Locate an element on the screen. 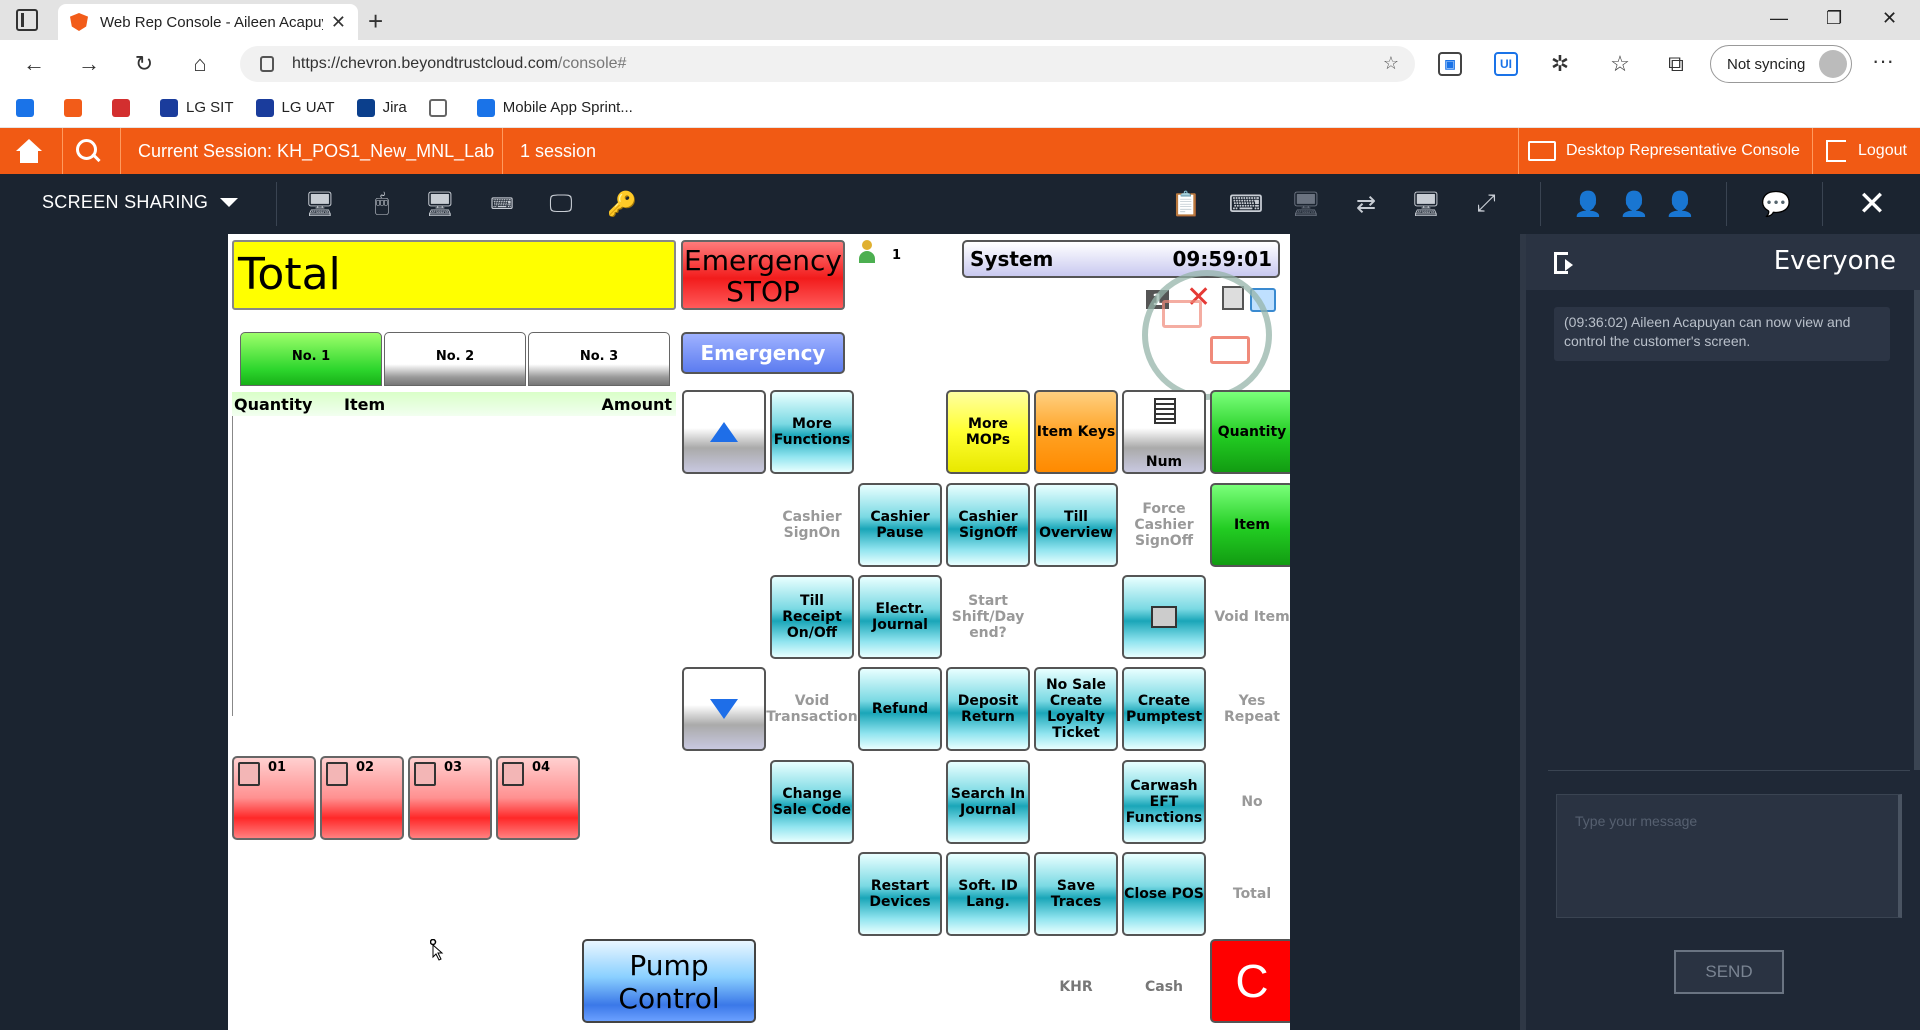 Image resolution: width=1920 pixels, height=1030 pixels. carwash-eft-button: Carwash EFT Functions is located at coordinates (1164, 802).